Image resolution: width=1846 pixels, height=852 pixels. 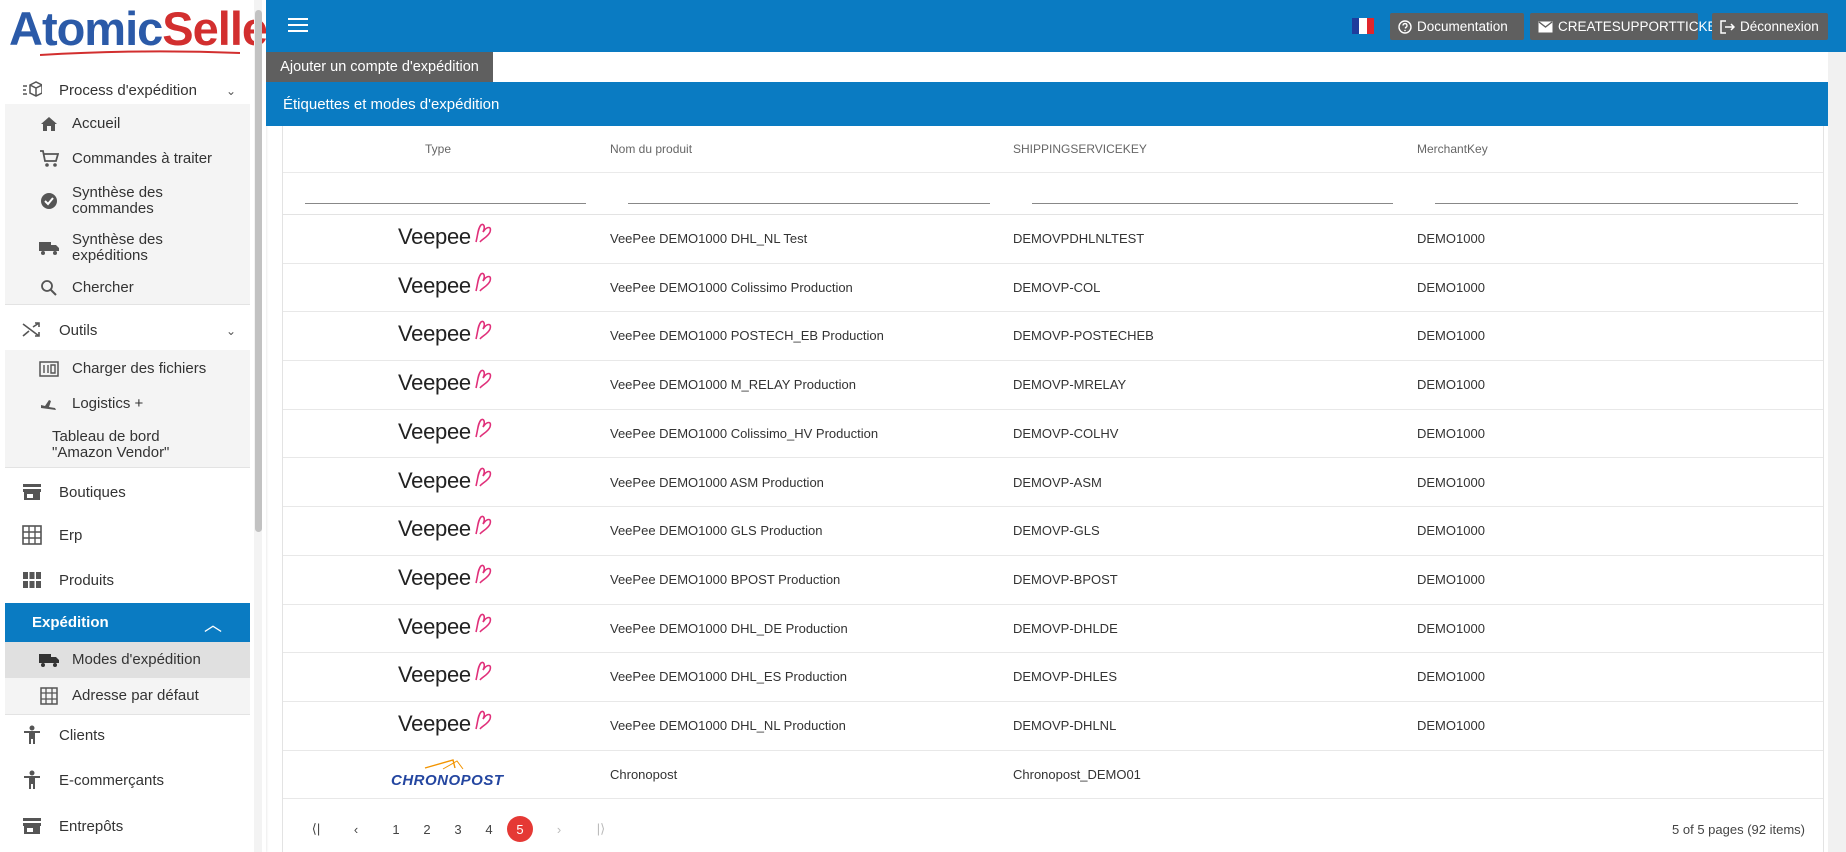 I want to click on sidebar-item-produits: Produits, so click(x=127, y=580).